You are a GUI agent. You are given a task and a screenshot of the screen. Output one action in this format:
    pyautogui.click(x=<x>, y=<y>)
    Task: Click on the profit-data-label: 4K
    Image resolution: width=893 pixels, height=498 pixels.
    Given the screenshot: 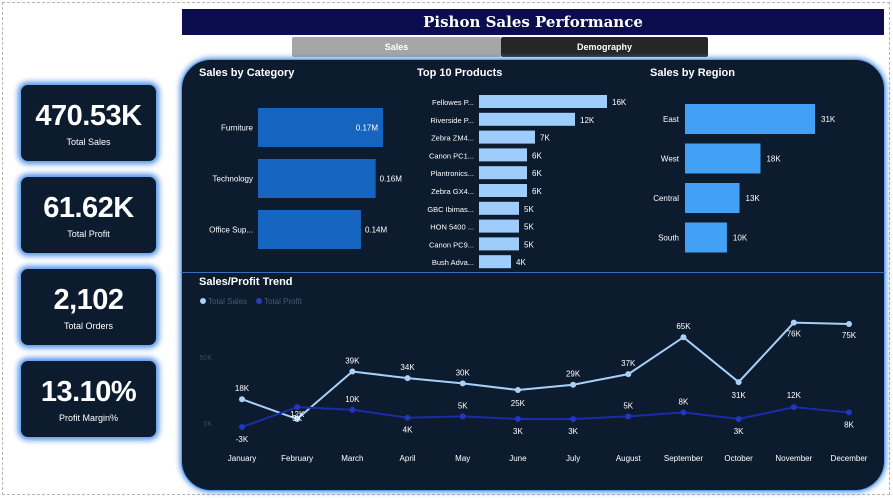 What is the action you would take?
    pyautogui.click(x=408, y=430)
    